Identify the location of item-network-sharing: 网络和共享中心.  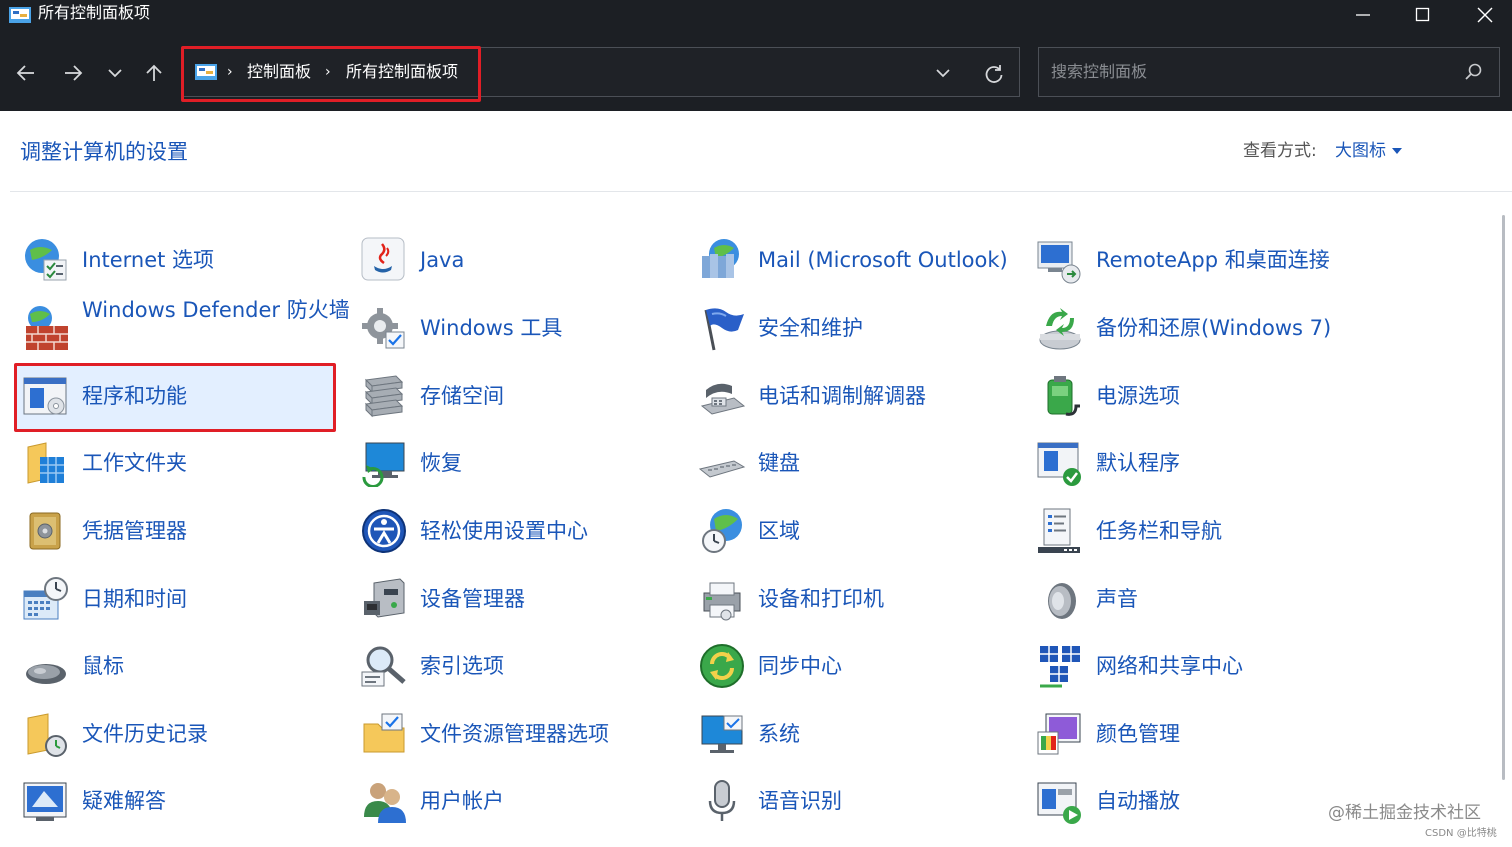
(1196, 666).